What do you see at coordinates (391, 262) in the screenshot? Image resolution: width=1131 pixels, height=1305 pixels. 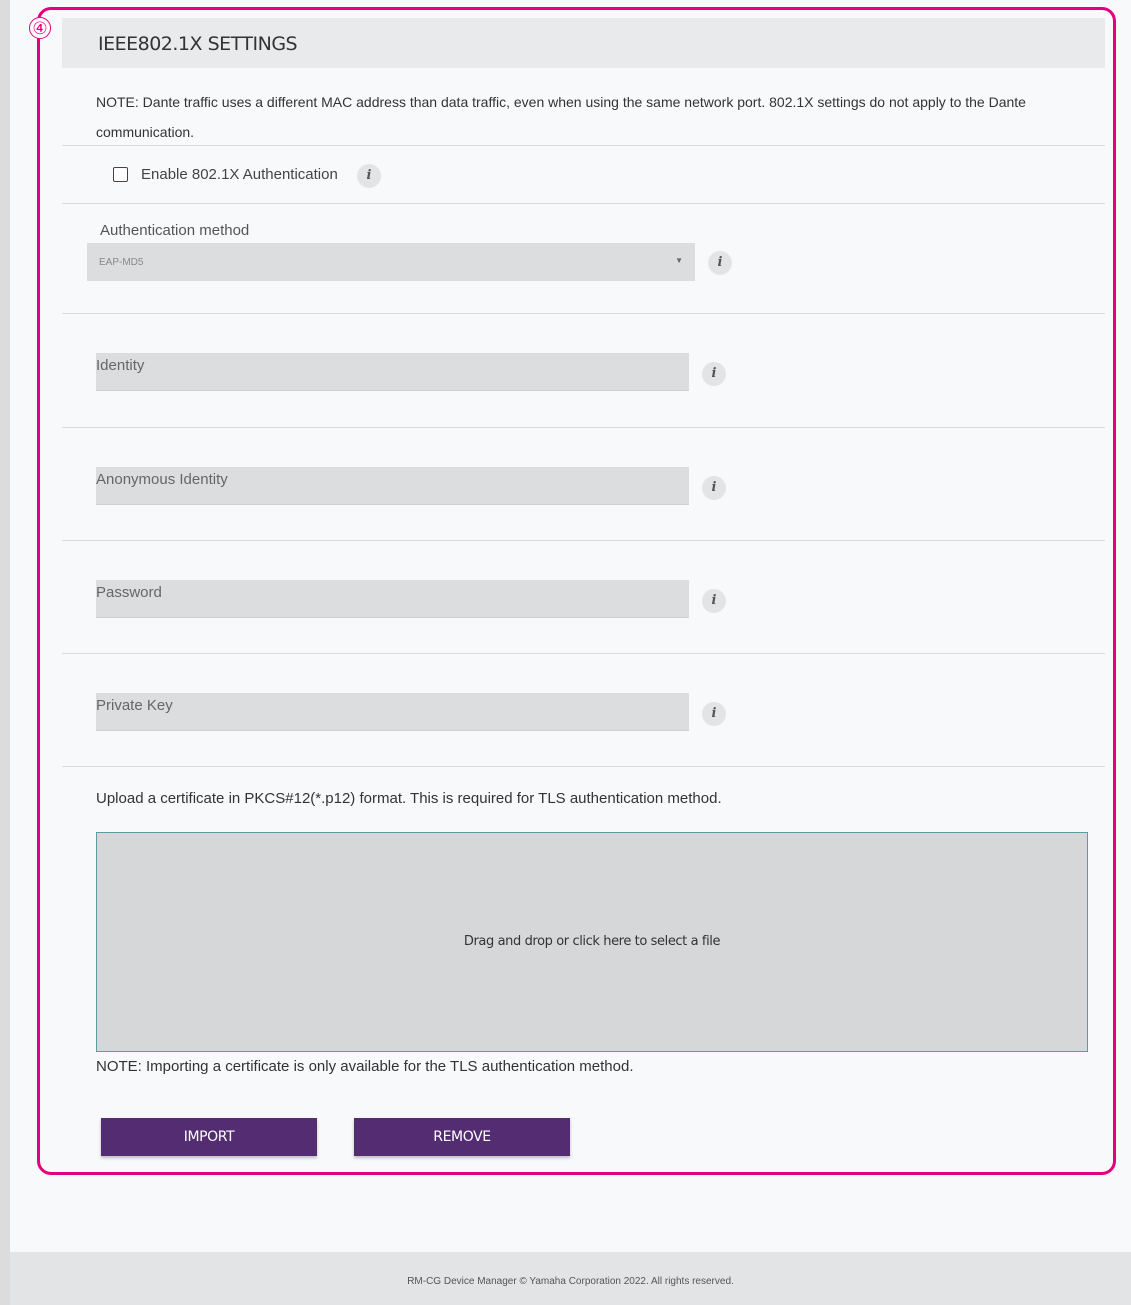 I see `auth-method-select: EAP-MD5 ▼` at bounding box center [391, 262].